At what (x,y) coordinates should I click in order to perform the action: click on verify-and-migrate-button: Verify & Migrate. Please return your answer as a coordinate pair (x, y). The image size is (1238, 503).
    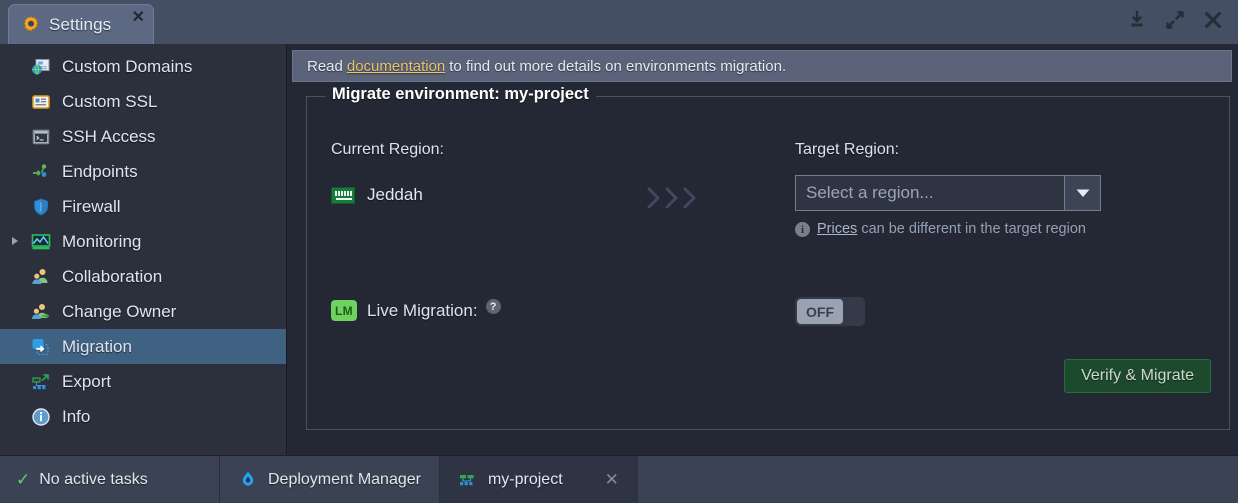
    Looking at the image, I should click on (1137, 376).